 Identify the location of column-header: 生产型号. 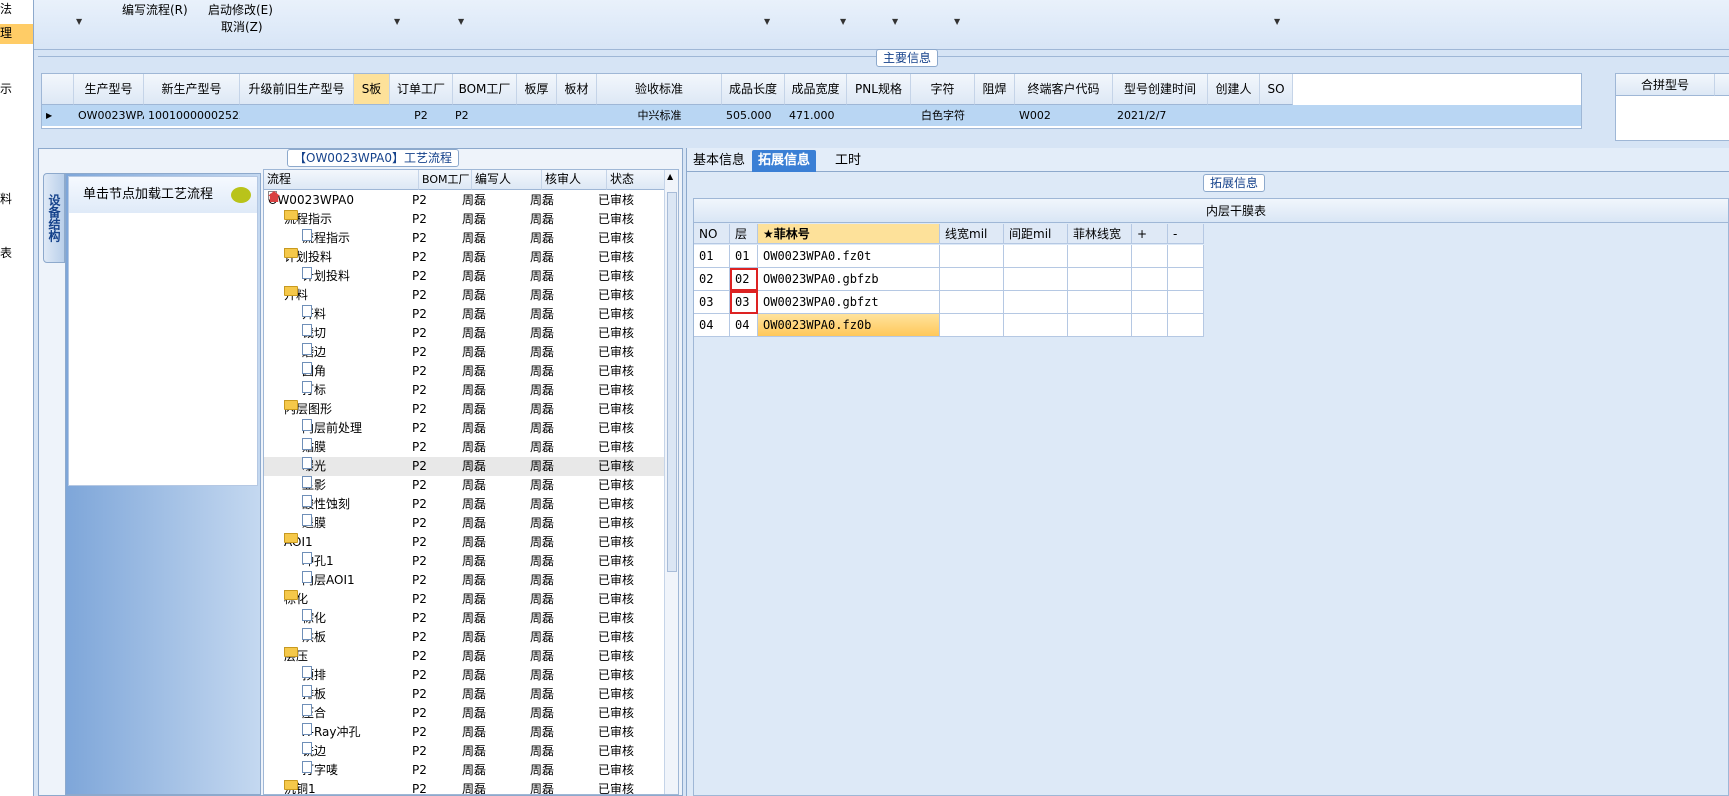
(109, 89).